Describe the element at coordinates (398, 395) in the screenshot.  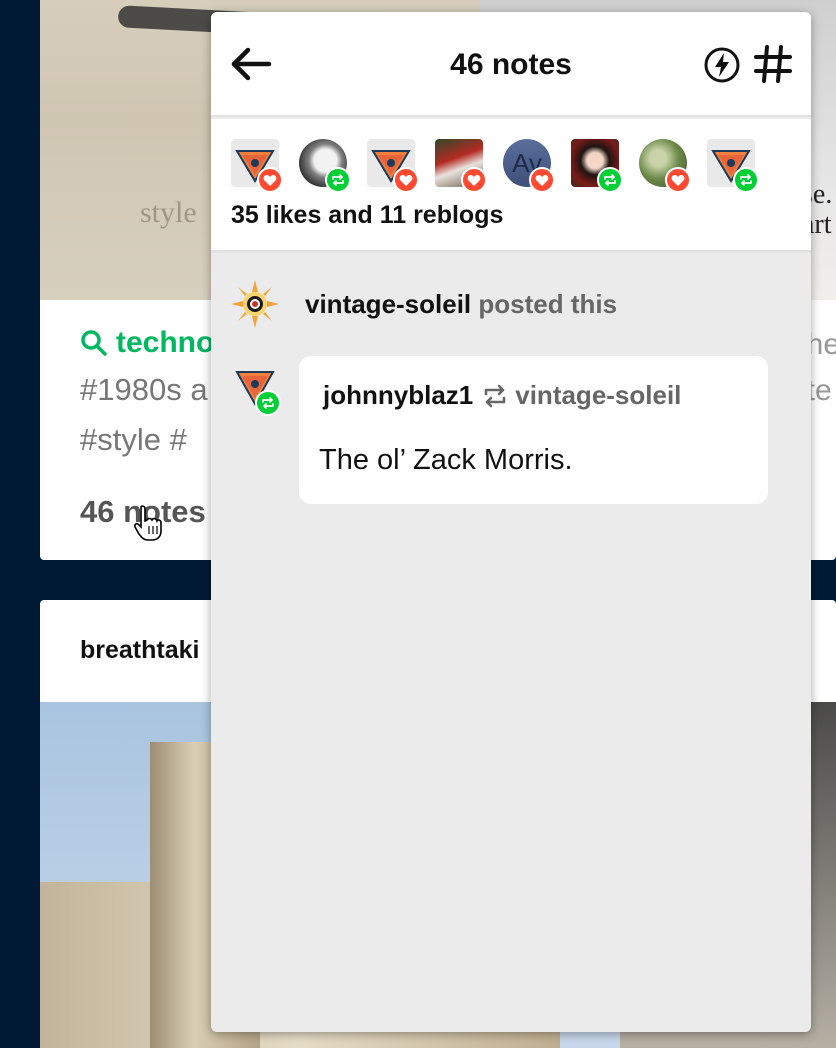
I see `reblogger-name-link: johnnyblaz1` at that location.